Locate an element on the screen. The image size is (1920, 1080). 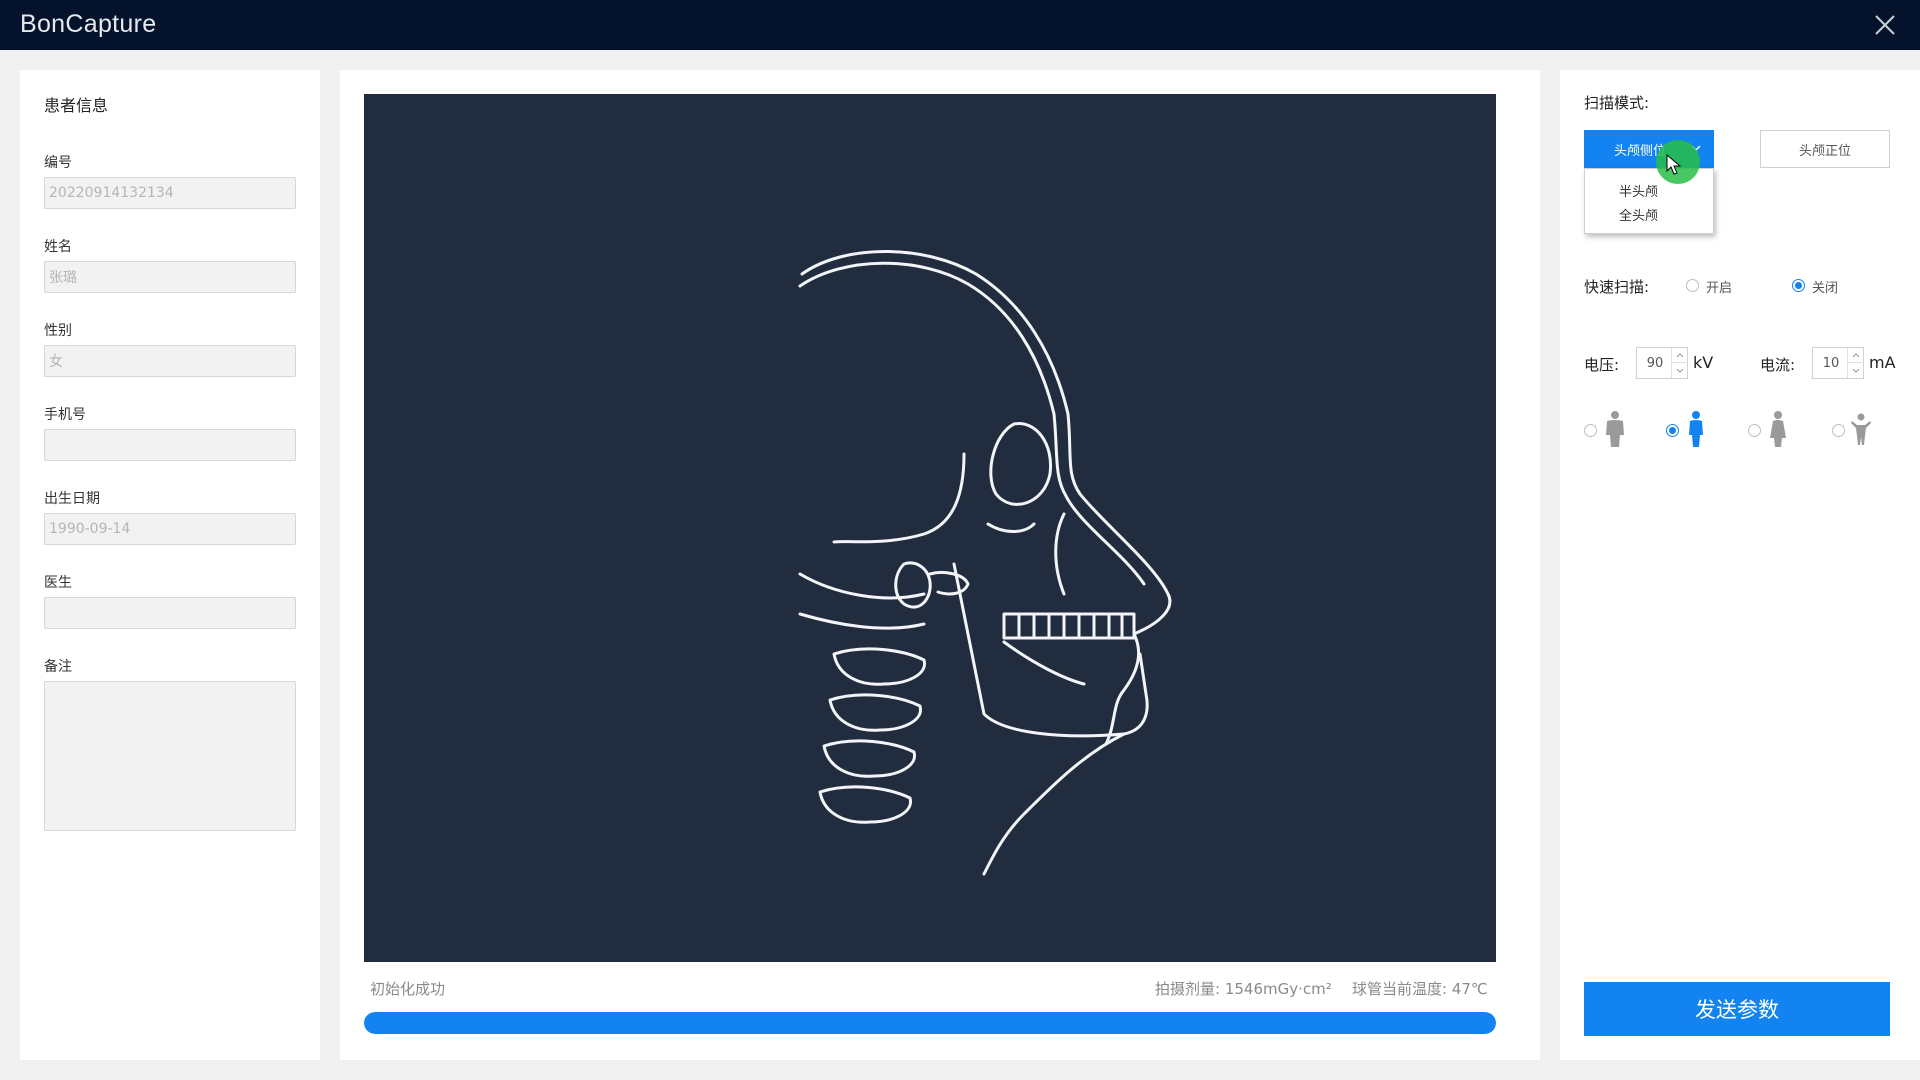
voltage-label: 电压: is located at coordinates (1602, 365).